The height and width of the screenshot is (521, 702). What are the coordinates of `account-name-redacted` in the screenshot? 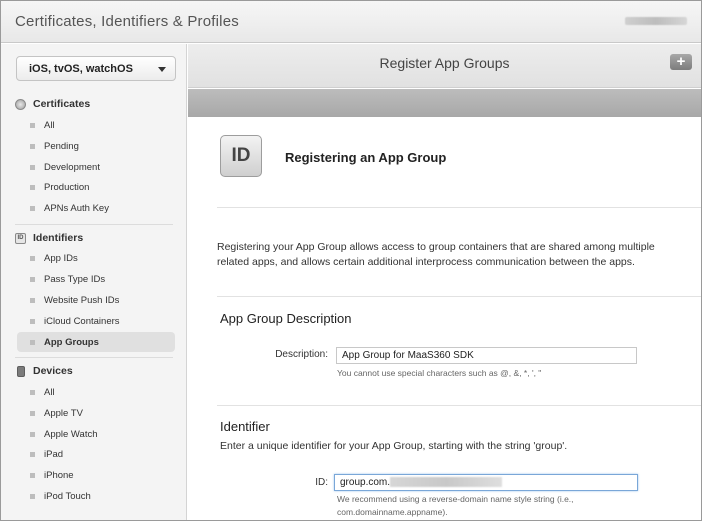 It's located at (656, 21).